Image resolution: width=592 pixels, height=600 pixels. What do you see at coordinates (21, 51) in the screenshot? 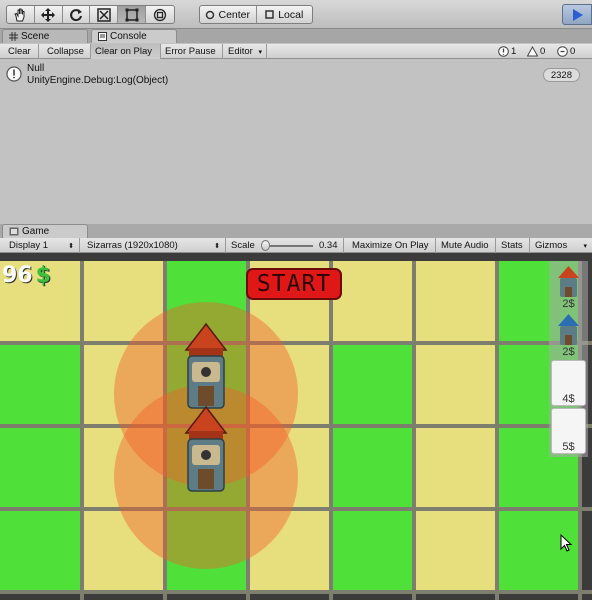
I see `clear-button: Clear` at bounding box center [21, 51].